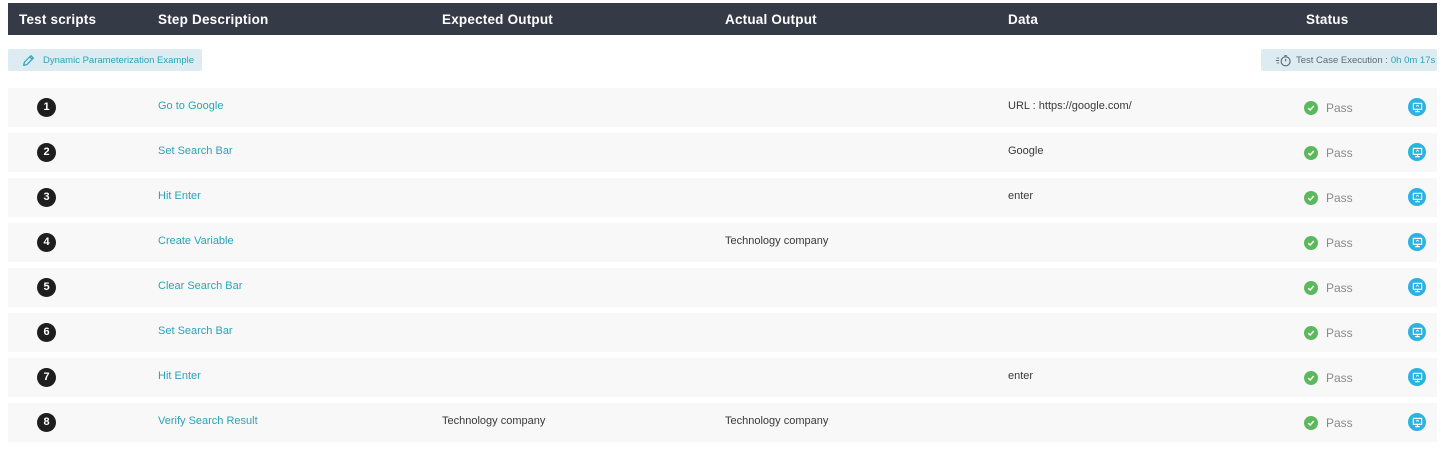  I want to click on column-header-step-description: Step Description, so click(213, 19).